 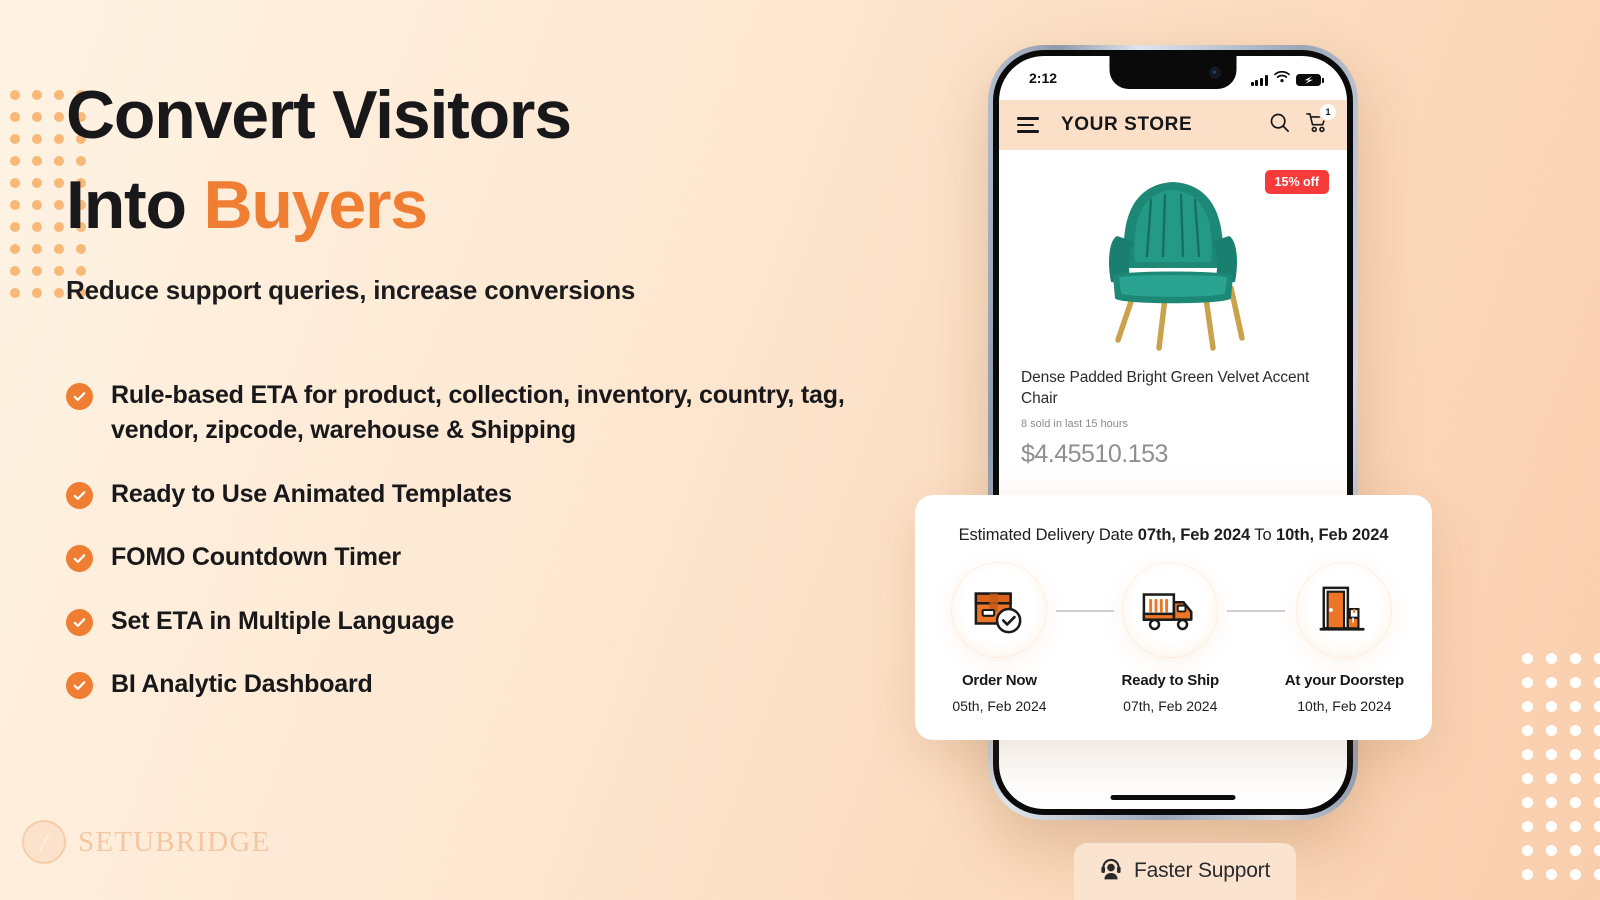 What do you see at coordinates (1170, 610) in the screenshot?
I see `delivery-truck-icon` at bounding box center [1170, 610].